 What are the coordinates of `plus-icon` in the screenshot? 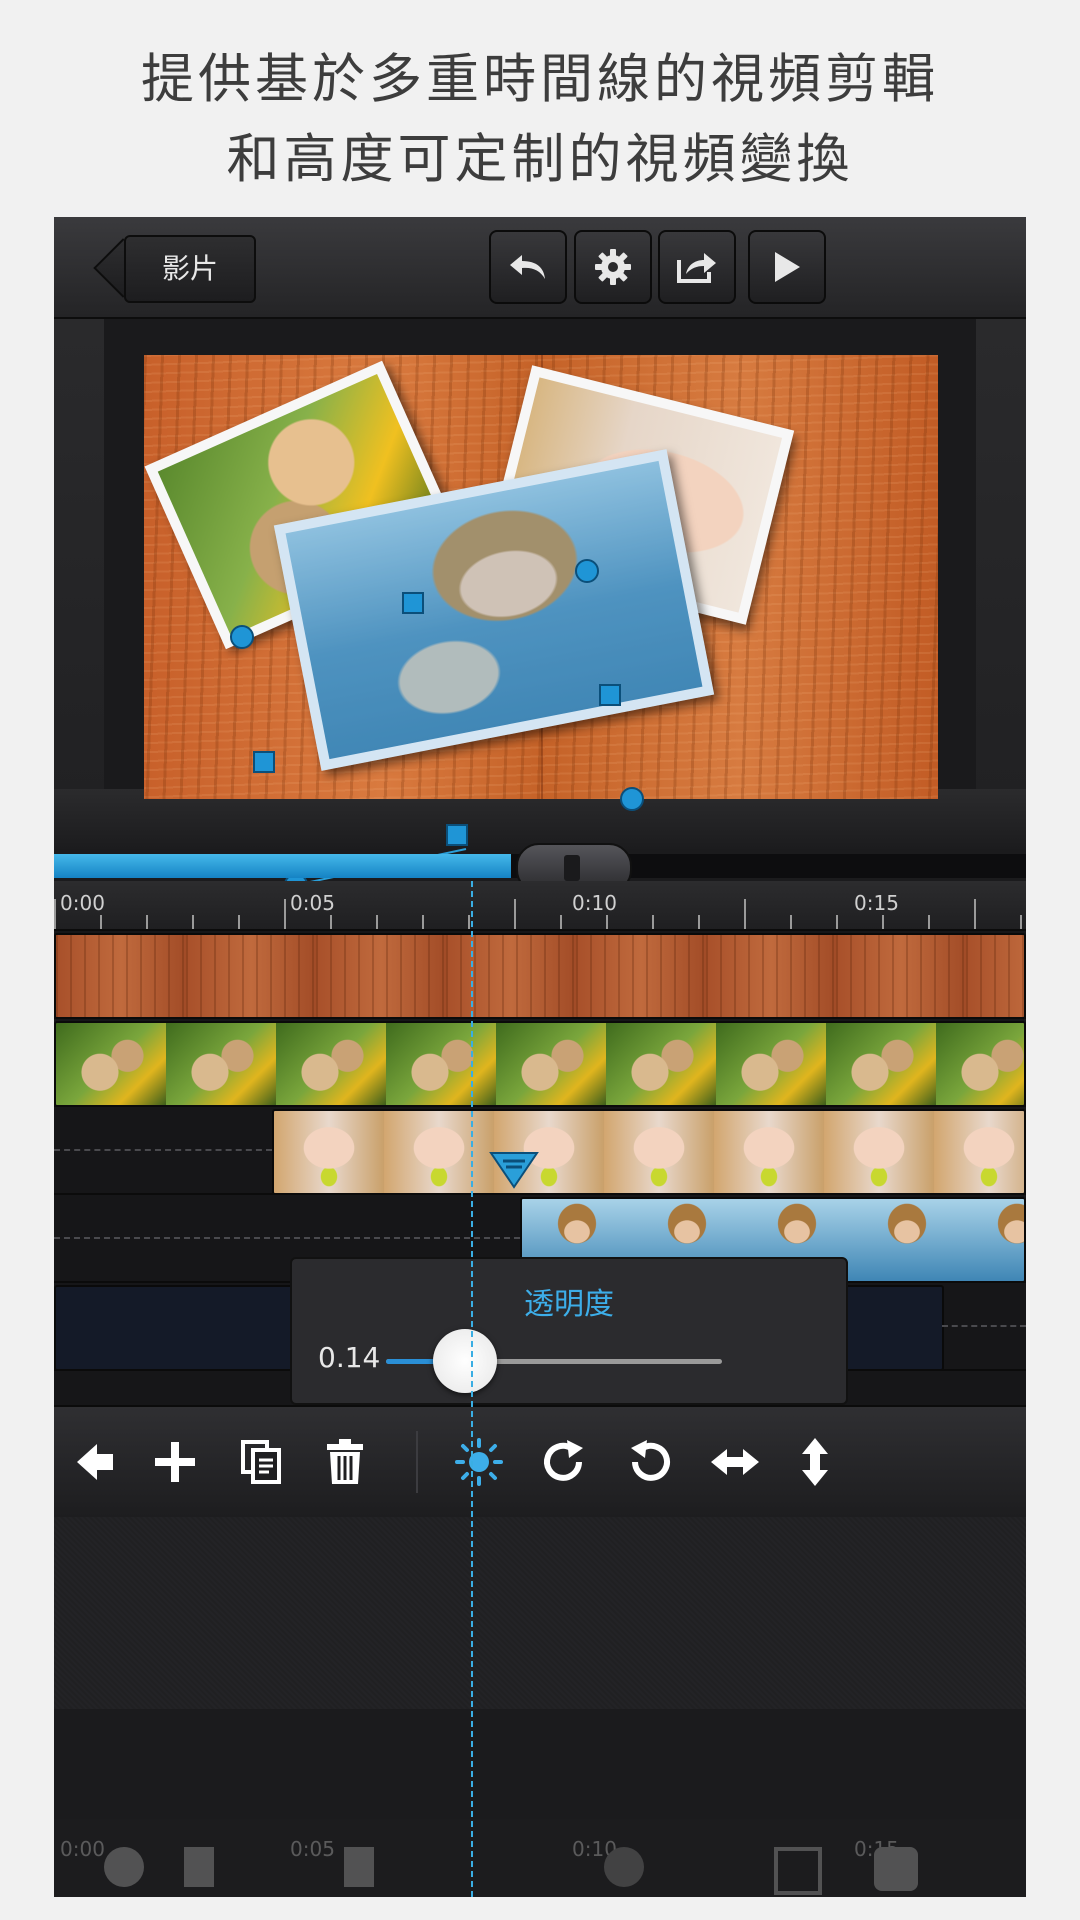 It's located at (175, 1462).